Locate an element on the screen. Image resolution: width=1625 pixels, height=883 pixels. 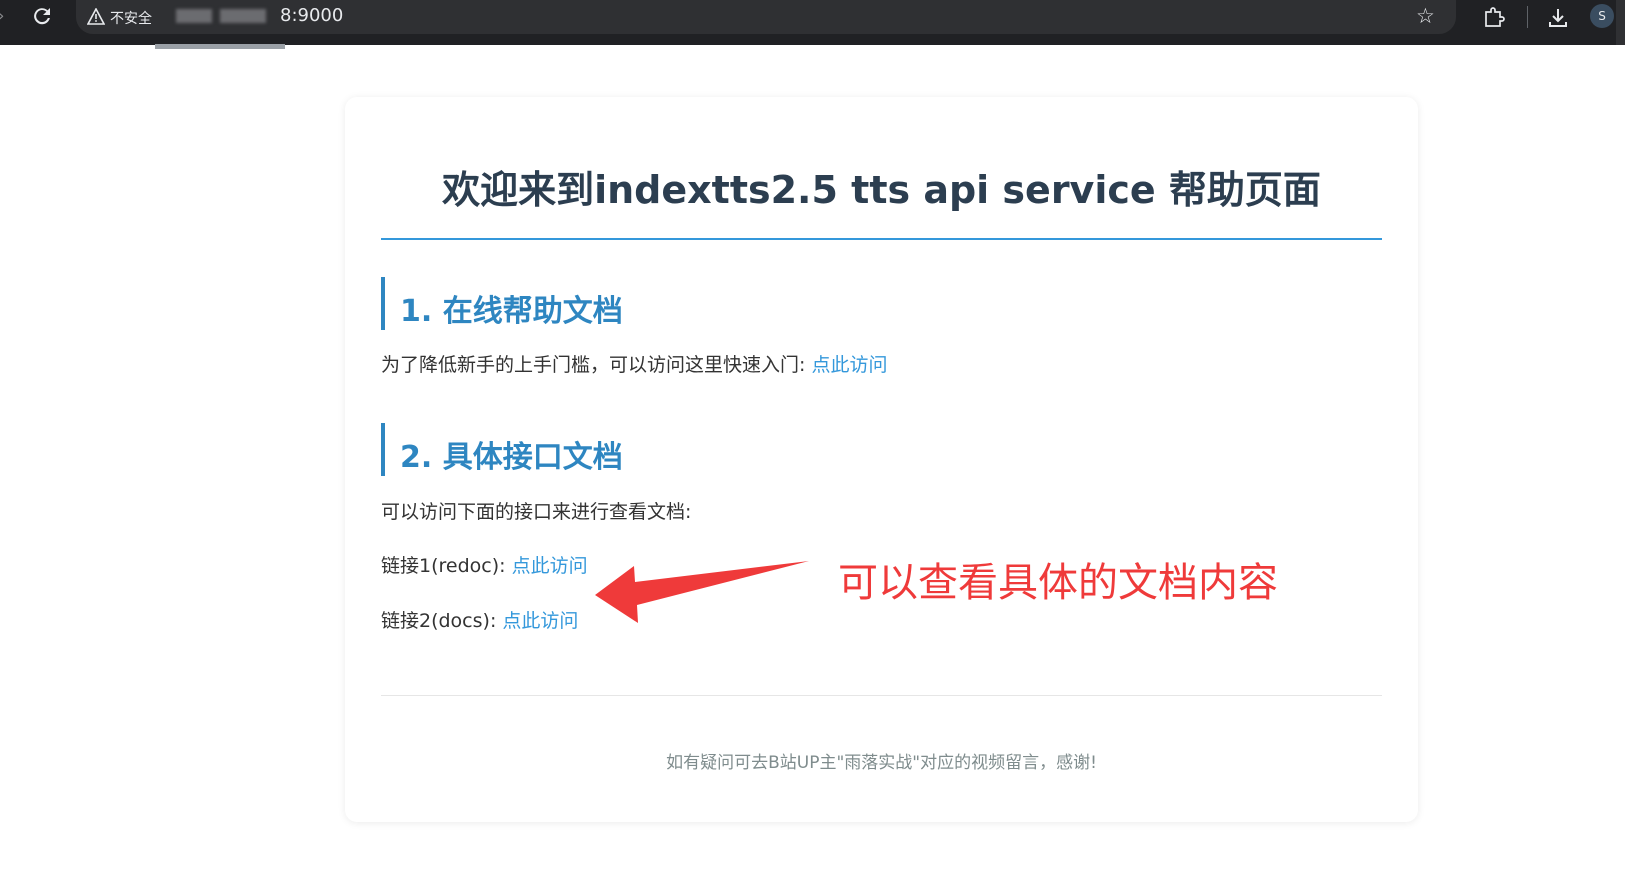
profile-avatar: S is located at coordinates (1602, 16).